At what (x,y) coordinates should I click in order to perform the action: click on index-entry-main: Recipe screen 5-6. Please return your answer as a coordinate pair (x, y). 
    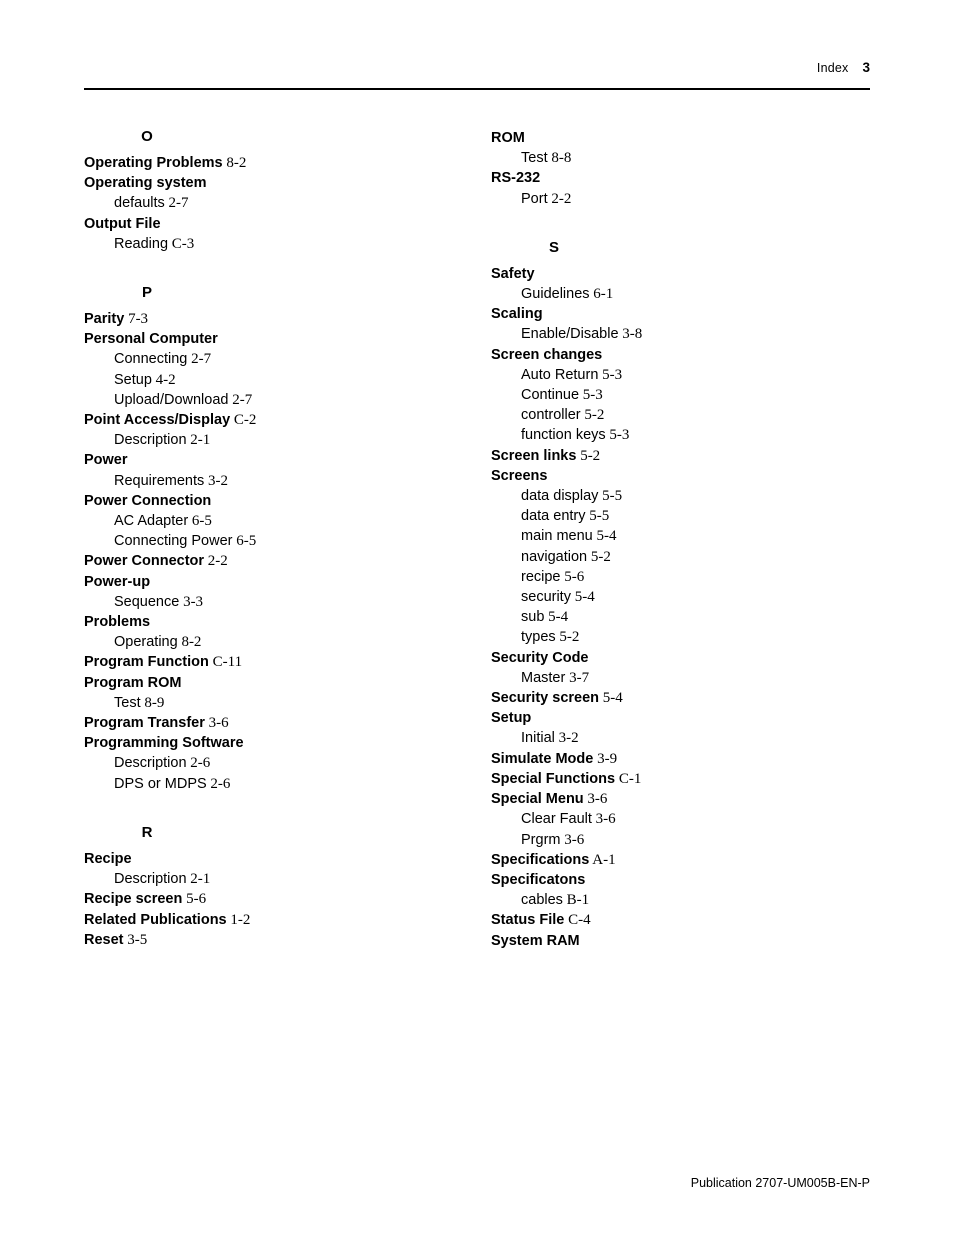
    Looking at the image, I should click on (281, 899).